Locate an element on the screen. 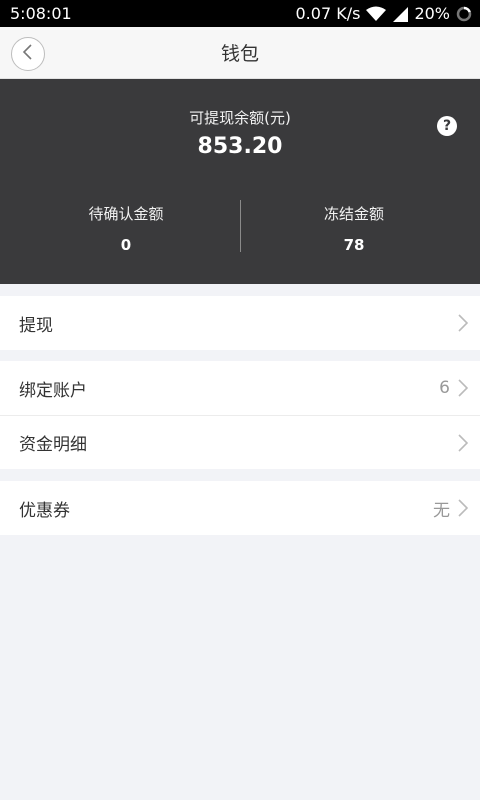  status-time: 5:08:01 is located at coordinates (41, 13).